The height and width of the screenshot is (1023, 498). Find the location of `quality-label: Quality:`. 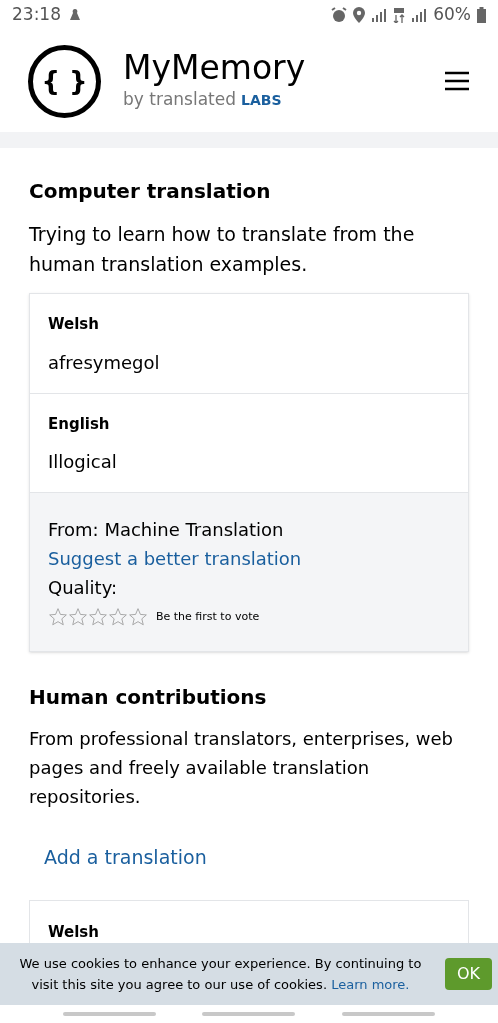

quality-label: Quality: is located at coordinates (83, 588).